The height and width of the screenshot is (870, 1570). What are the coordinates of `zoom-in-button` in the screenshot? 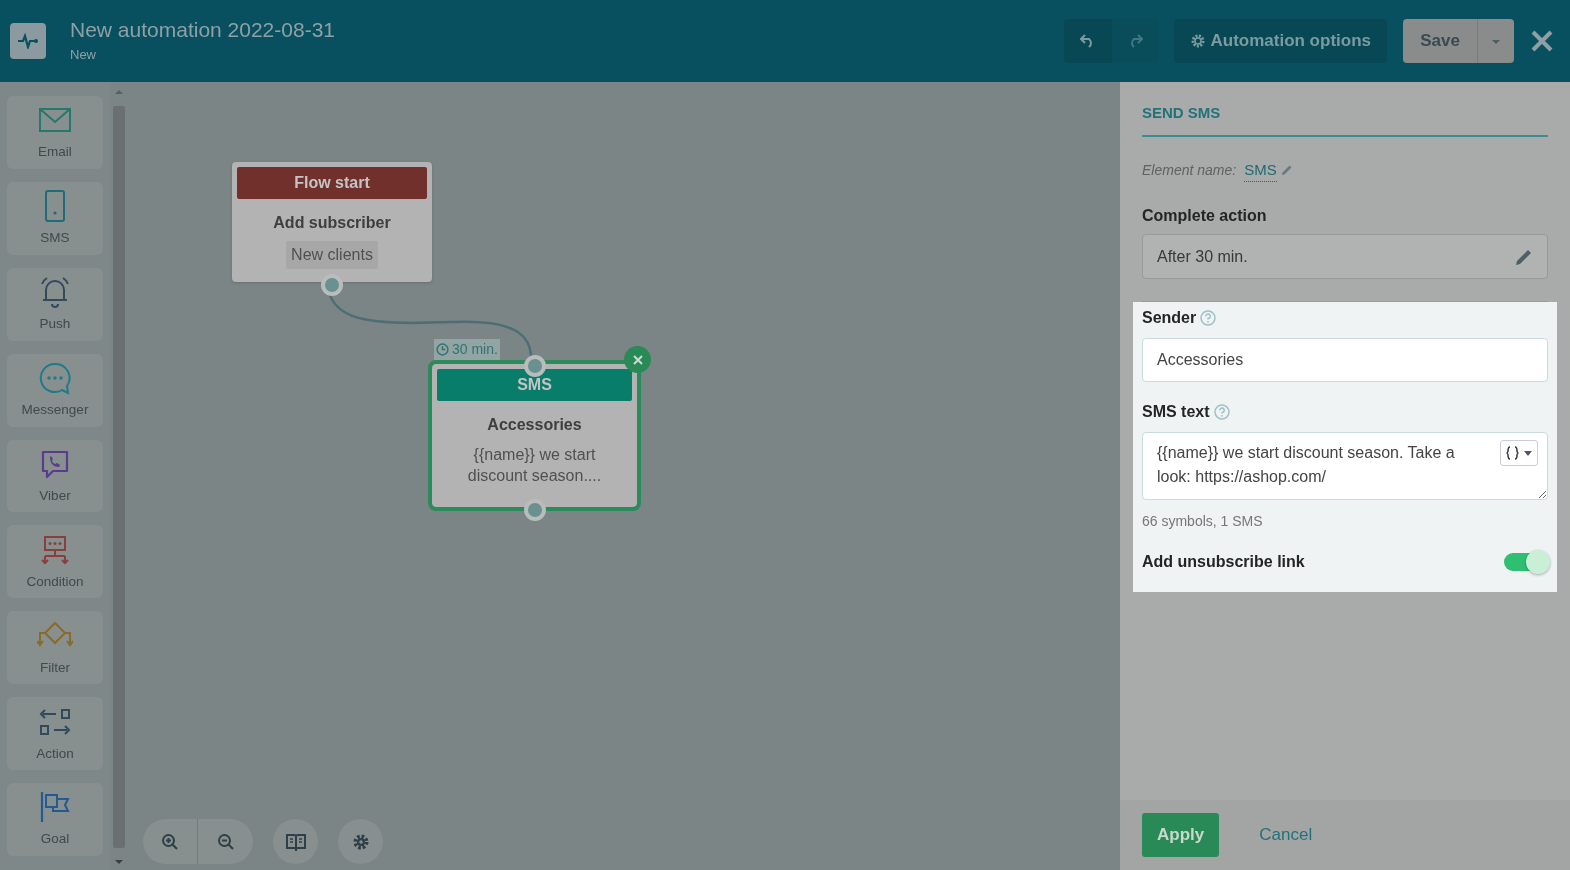 It's located at (170, 841).